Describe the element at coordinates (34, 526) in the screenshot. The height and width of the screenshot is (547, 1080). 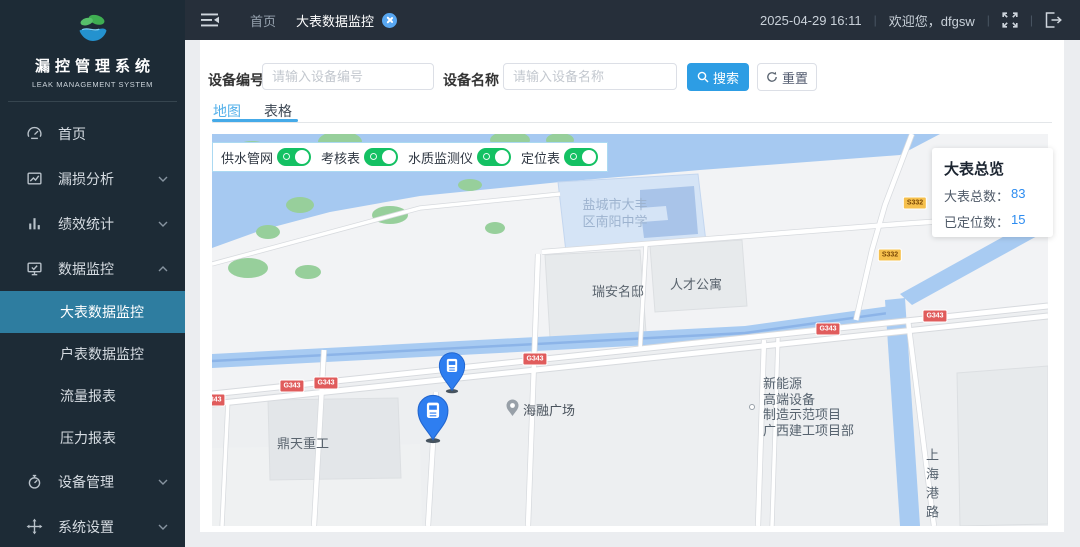
I see `move-arrows-icon` at that location.